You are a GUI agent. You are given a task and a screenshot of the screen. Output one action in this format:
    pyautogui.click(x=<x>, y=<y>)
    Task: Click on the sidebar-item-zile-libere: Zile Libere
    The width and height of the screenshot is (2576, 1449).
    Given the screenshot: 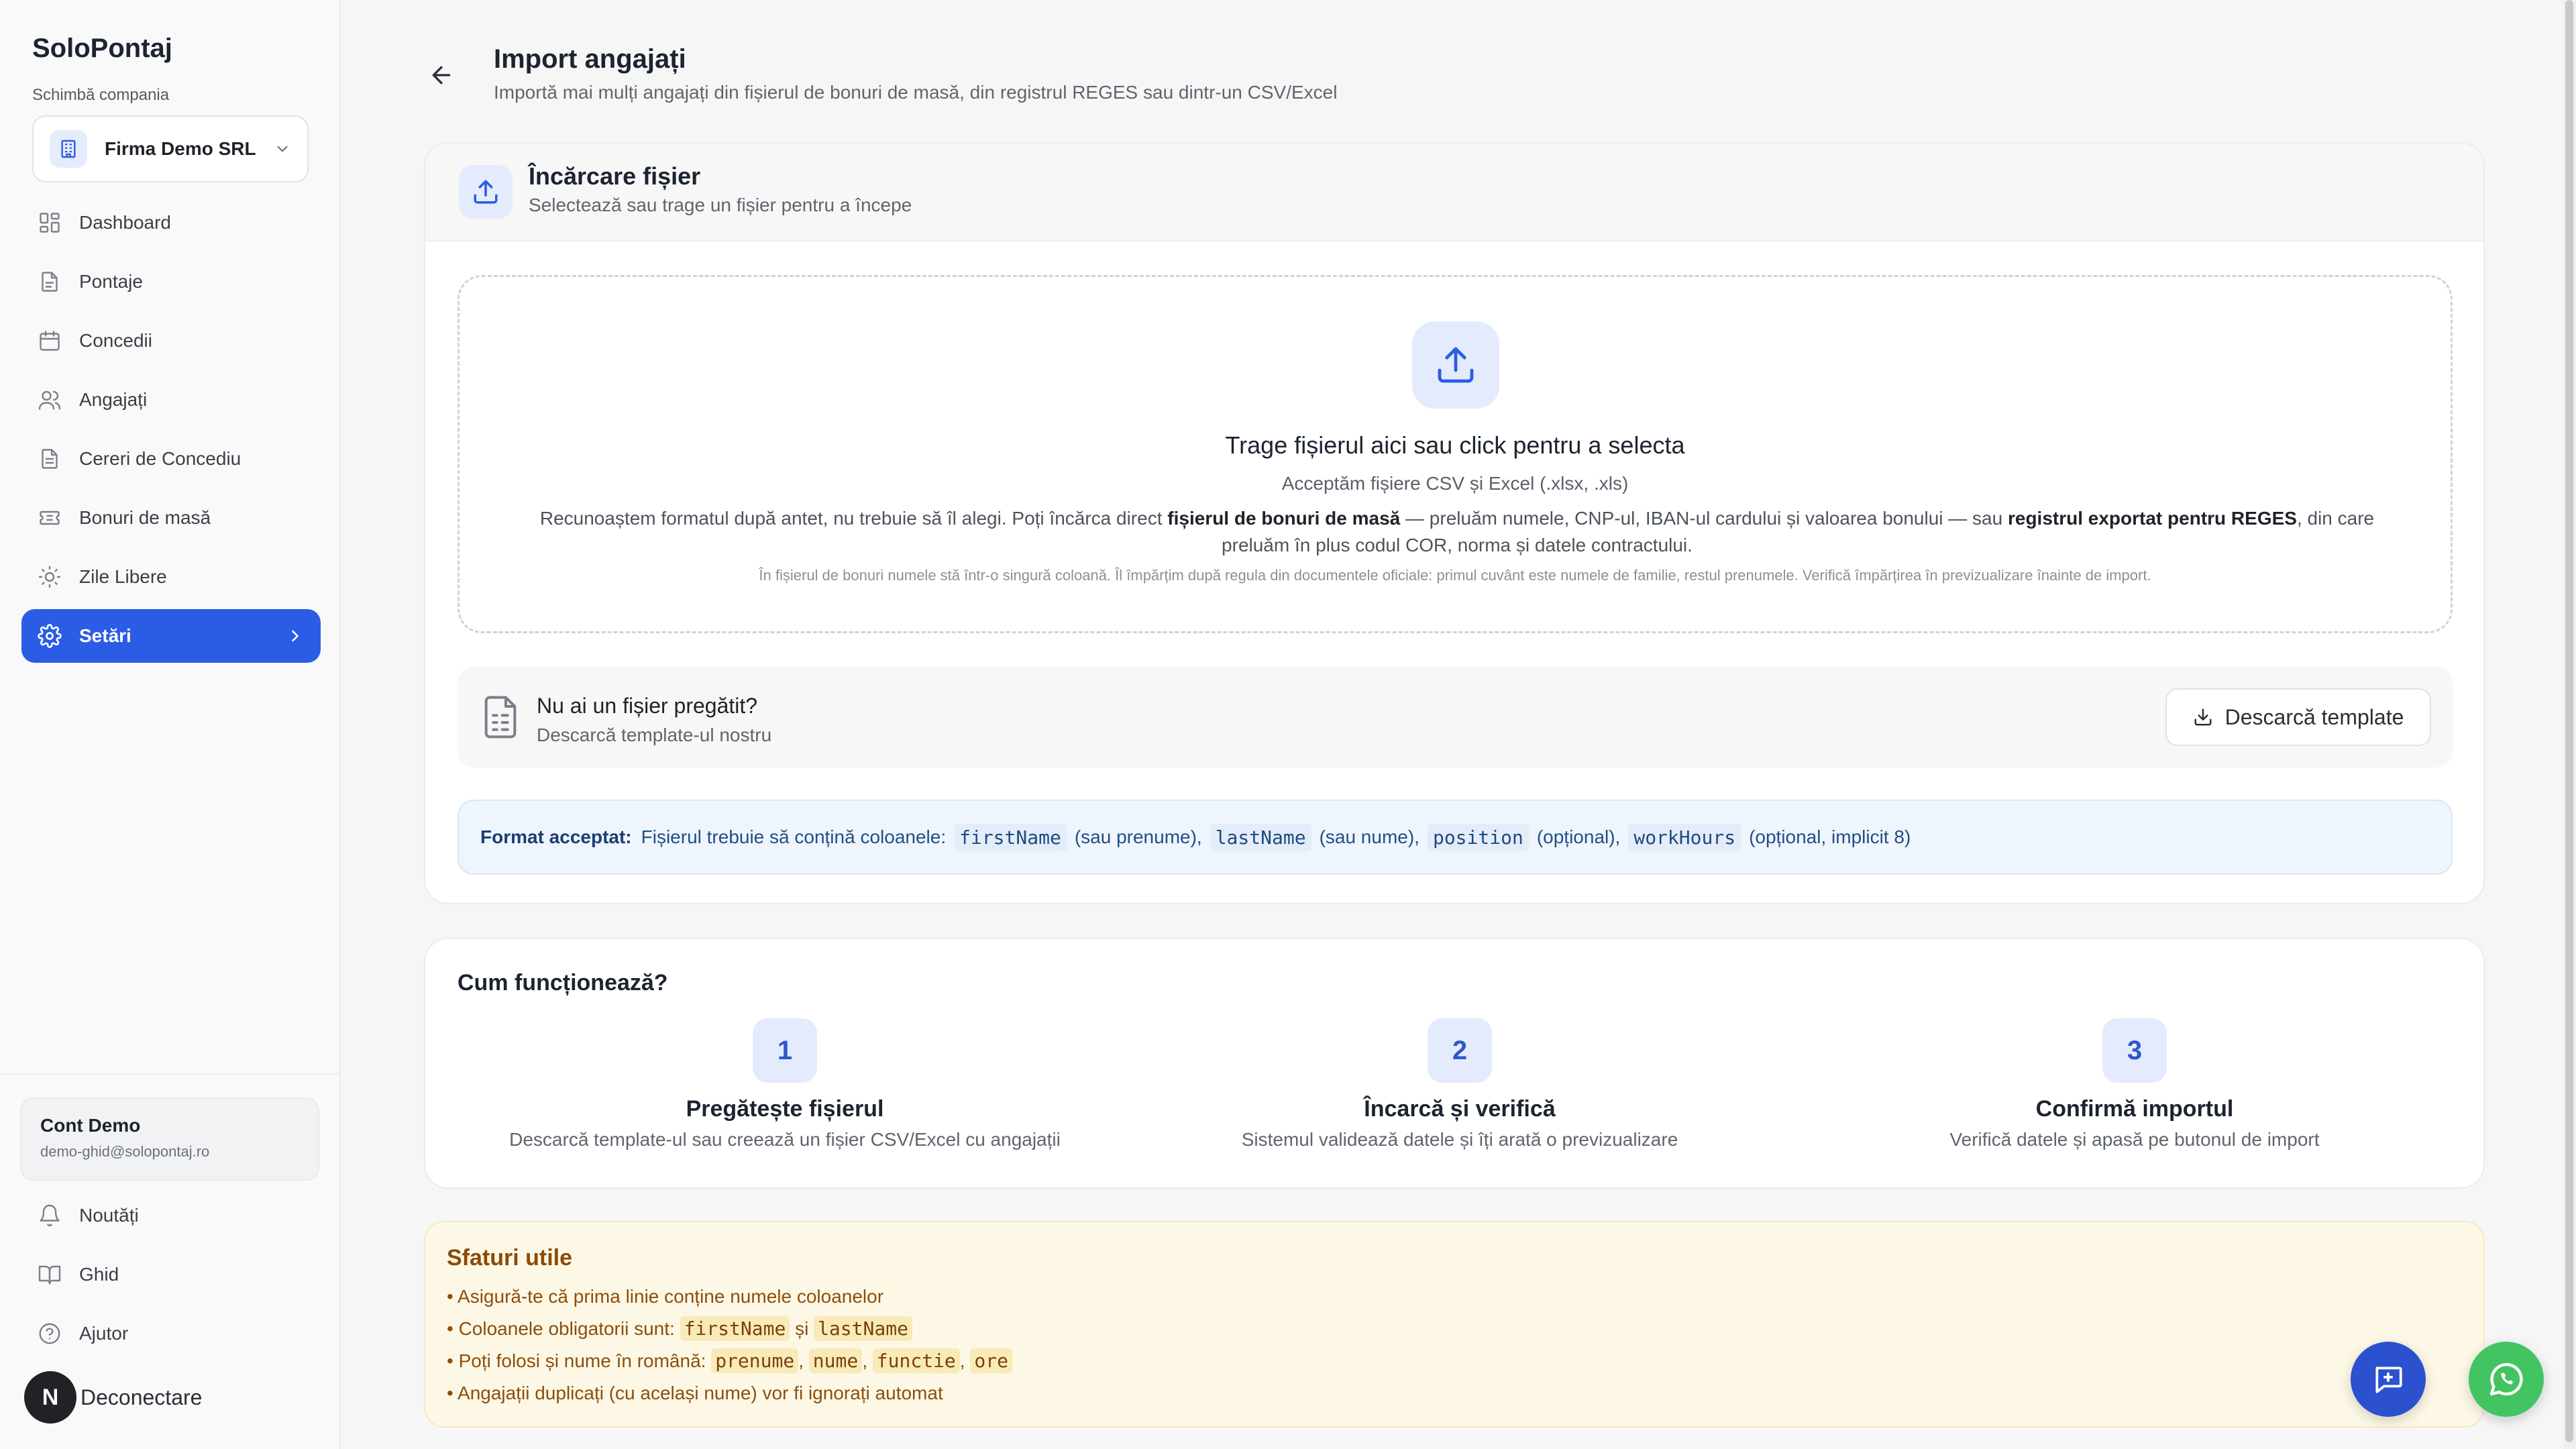 What is the action you would take?
    pyautogui.click(x=171, y=577)
    